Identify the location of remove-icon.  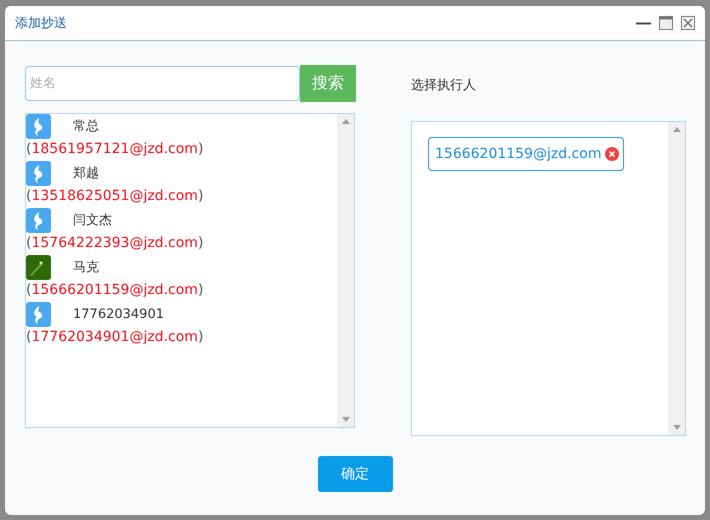
(612, 154).